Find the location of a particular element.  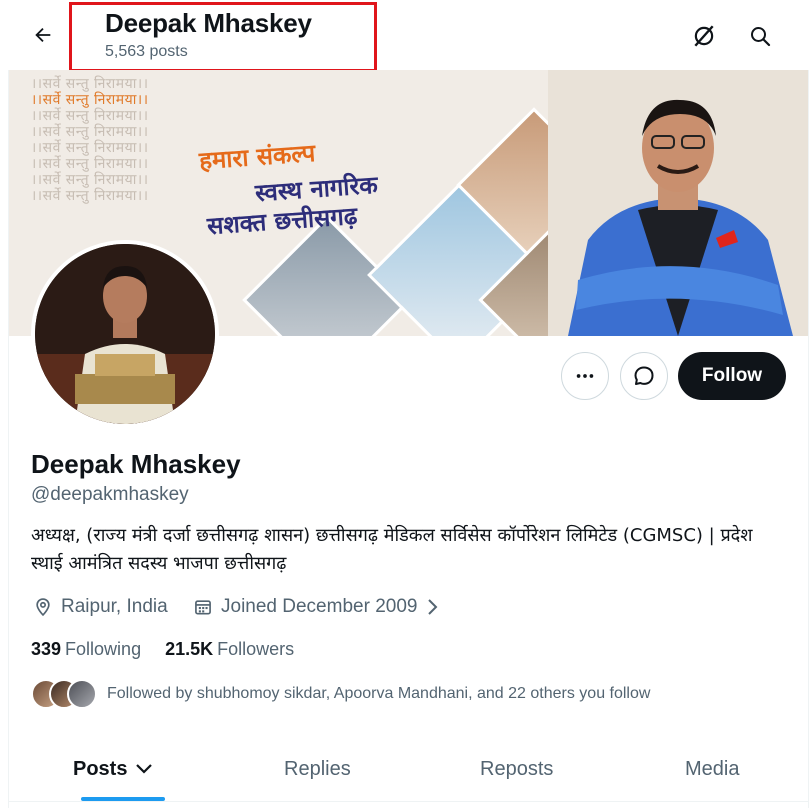

grok-button is located at coordinates (704, 36).